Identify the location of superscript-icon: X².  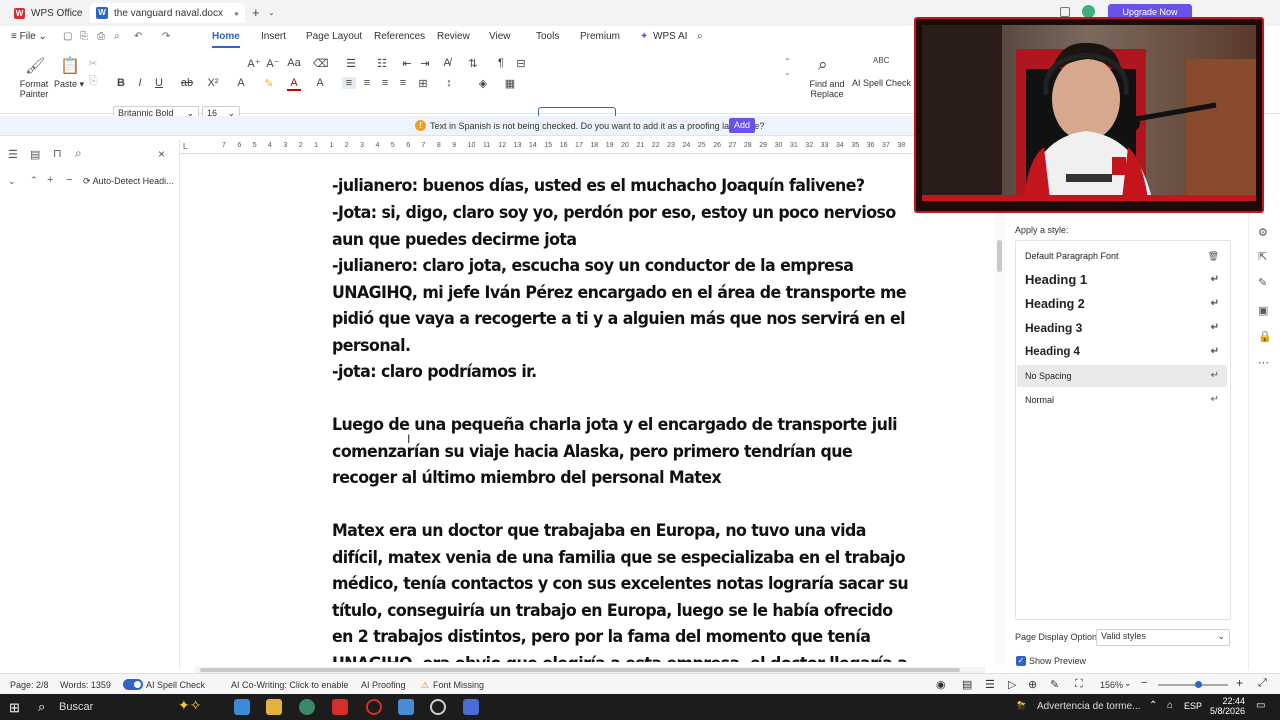
(213, 83).